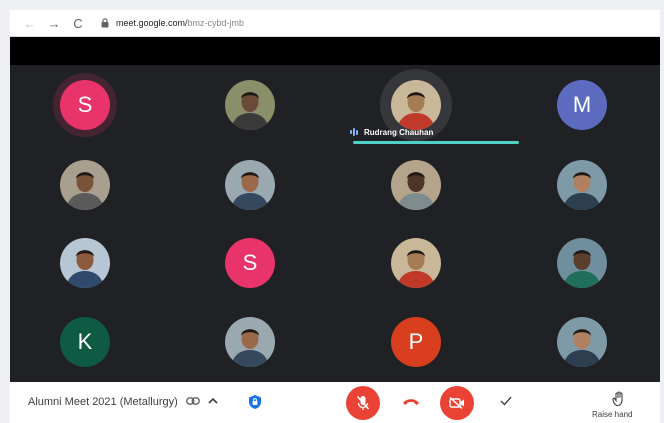  What do you see at coordinates (30, 23) in the screenshot?
I see `back-icon: ←` at bounding box center [30, 23].